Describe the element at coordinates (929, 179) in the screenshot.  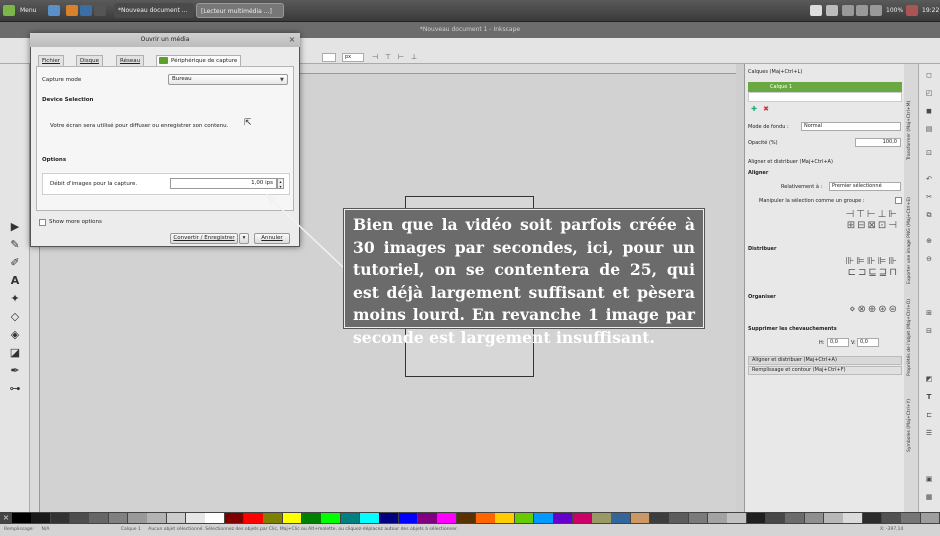
I see `undo-icon: ↶` at that location.